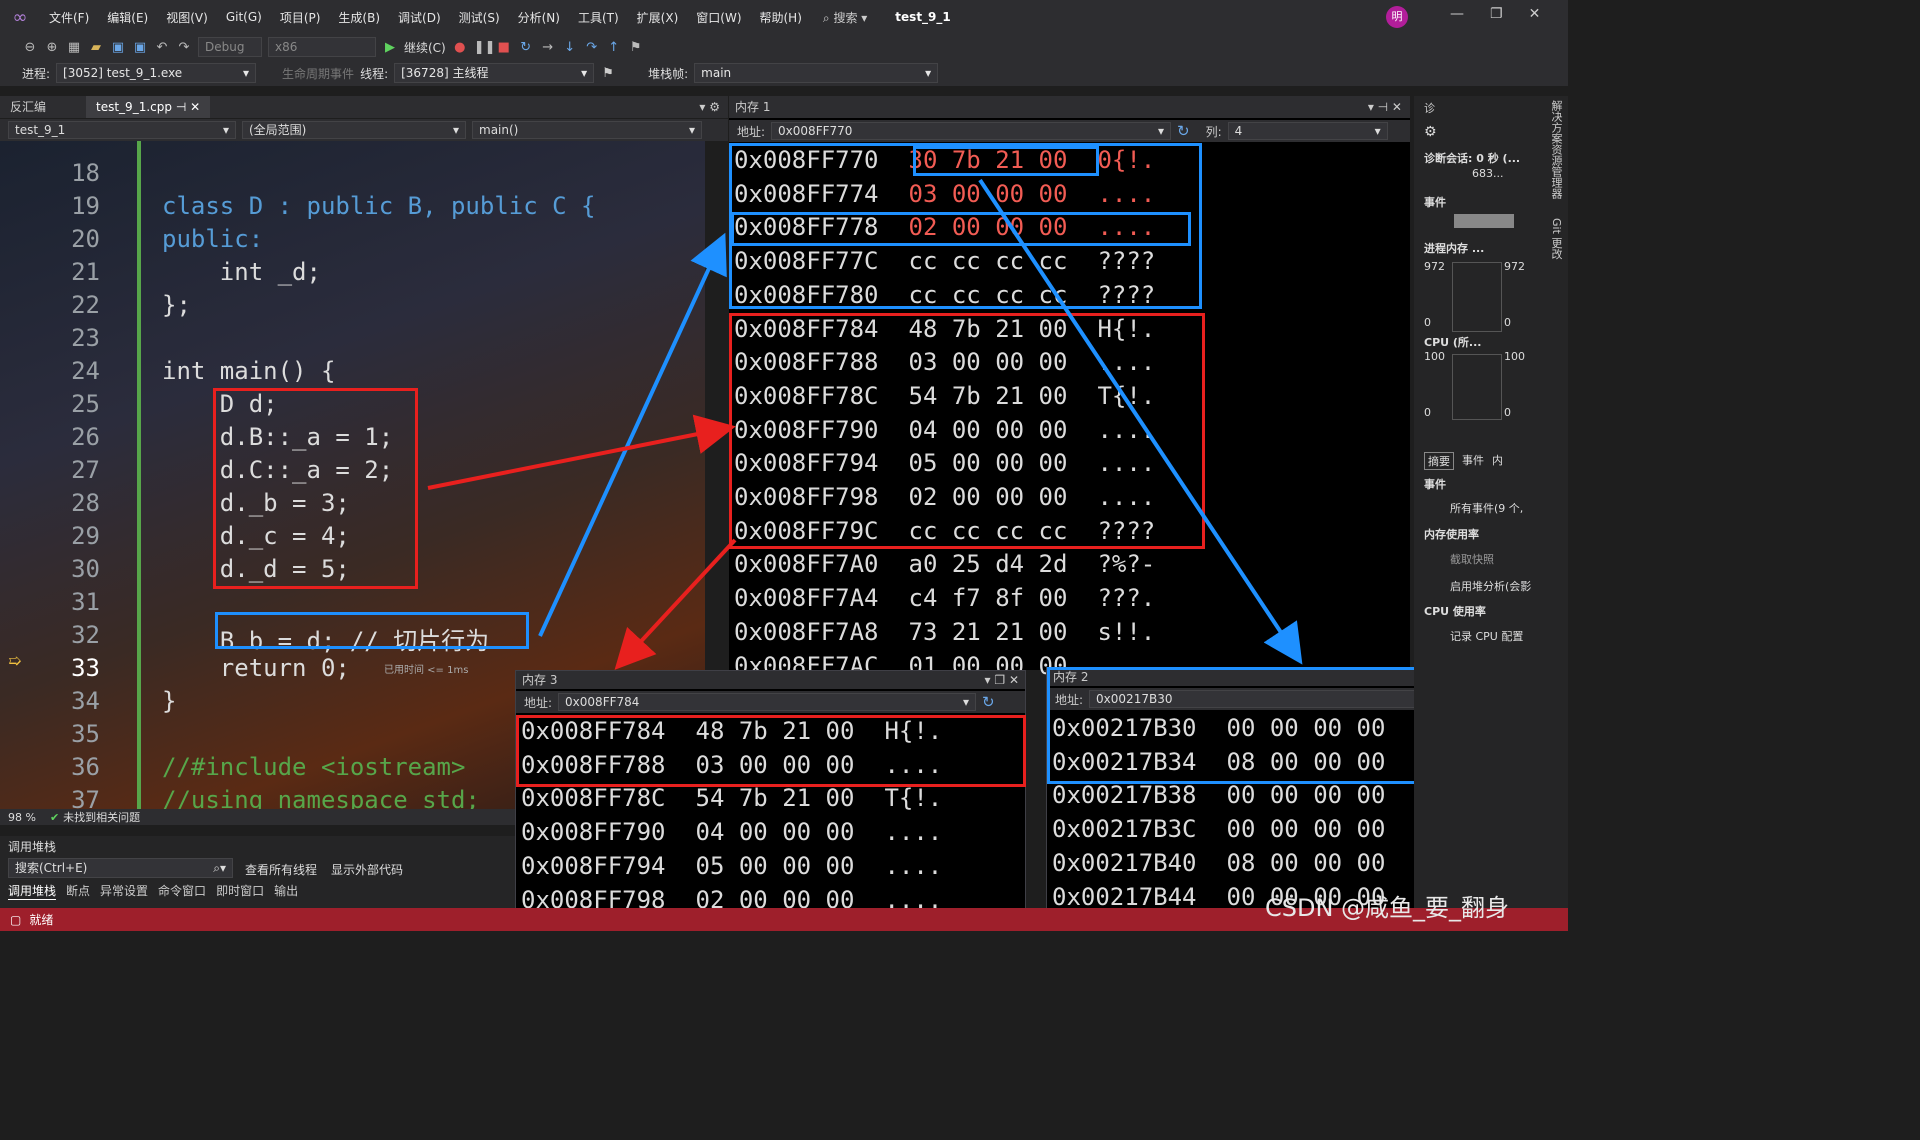  Describe the element at coordinates (15, 920) in the screenshot. I see `chat-icon: ▢` at that location.